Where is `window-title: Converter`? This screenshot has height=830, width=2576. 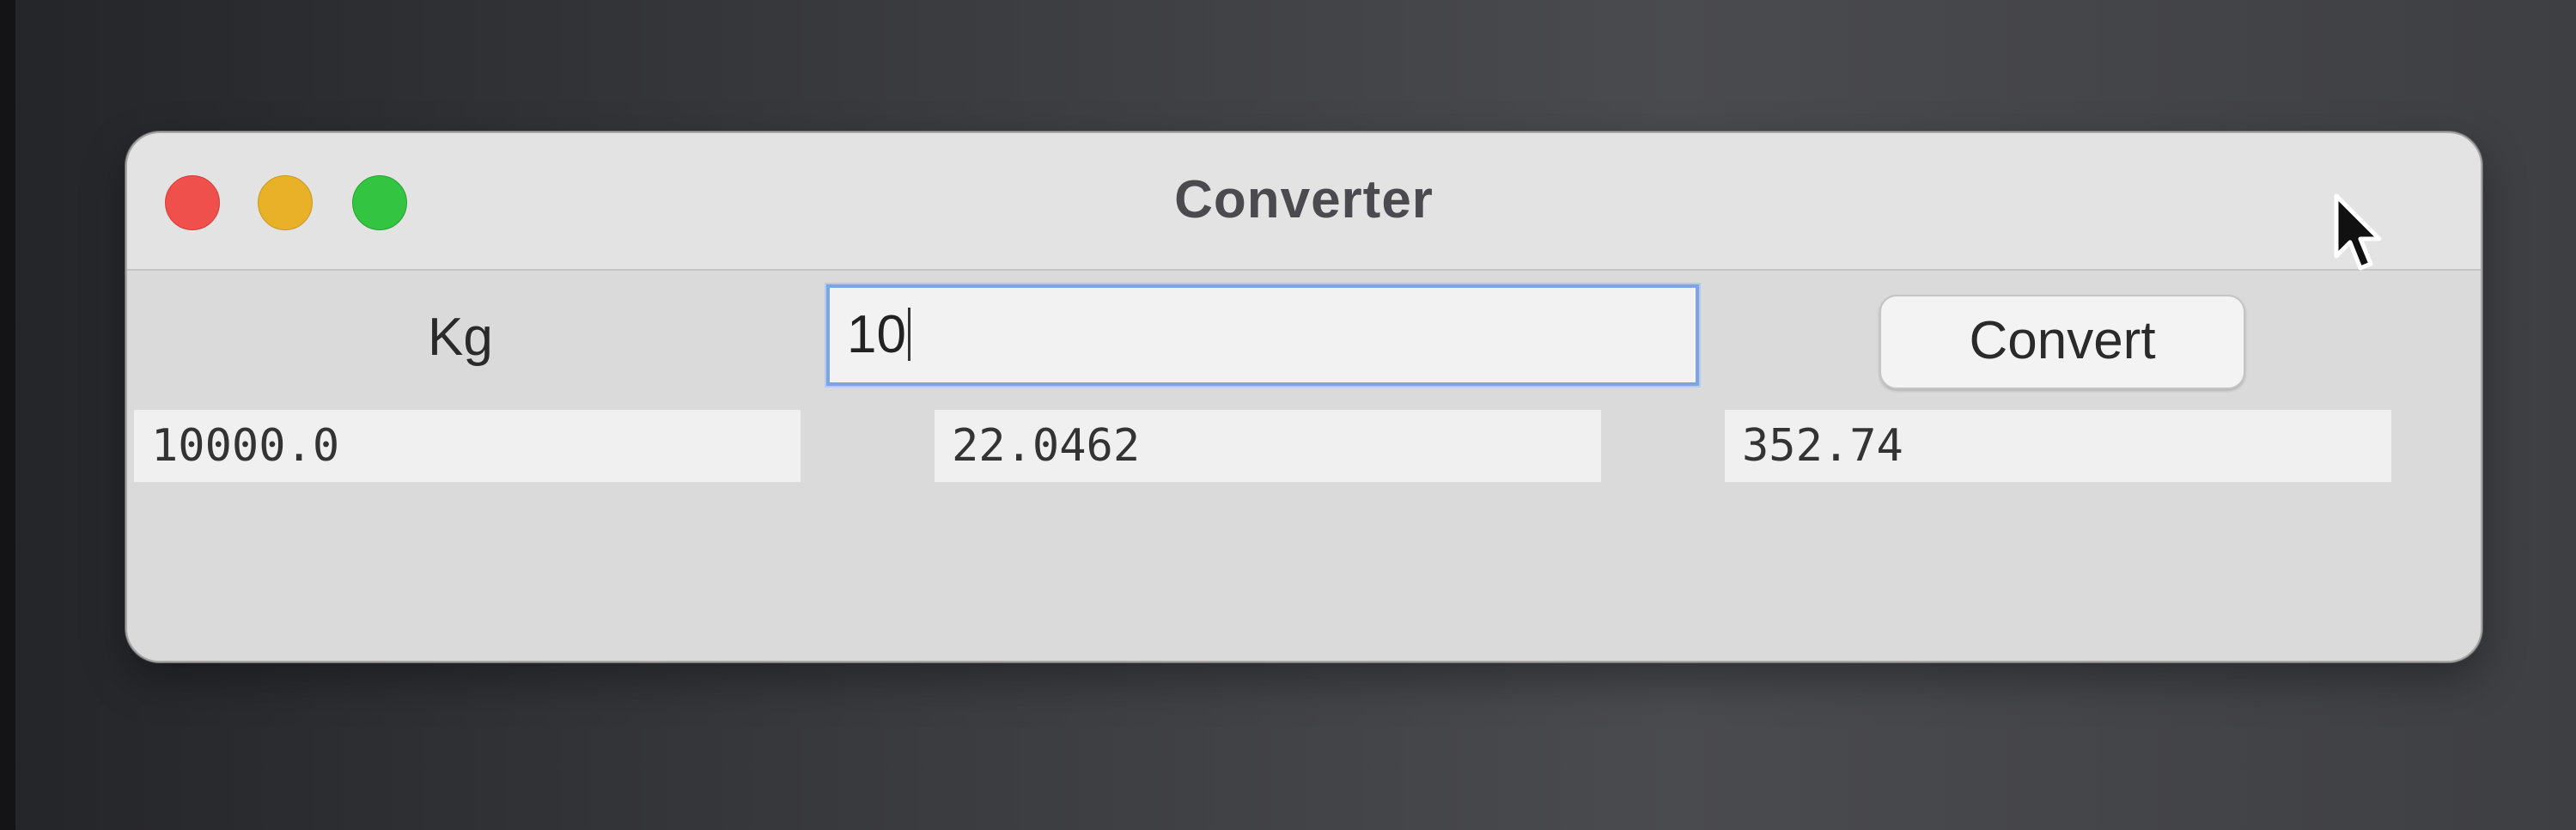
window-title: Converter is located at coordinates (1304, 199).